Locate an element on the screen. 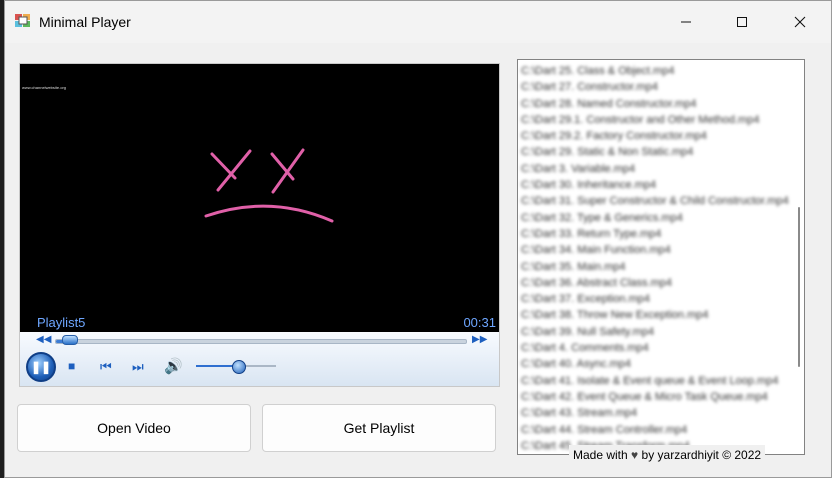 This screenshot has width=832, height=478. playlist-item: C:\Dart 28. Named Constructor.mp4 is located at coordinates (657, 104).